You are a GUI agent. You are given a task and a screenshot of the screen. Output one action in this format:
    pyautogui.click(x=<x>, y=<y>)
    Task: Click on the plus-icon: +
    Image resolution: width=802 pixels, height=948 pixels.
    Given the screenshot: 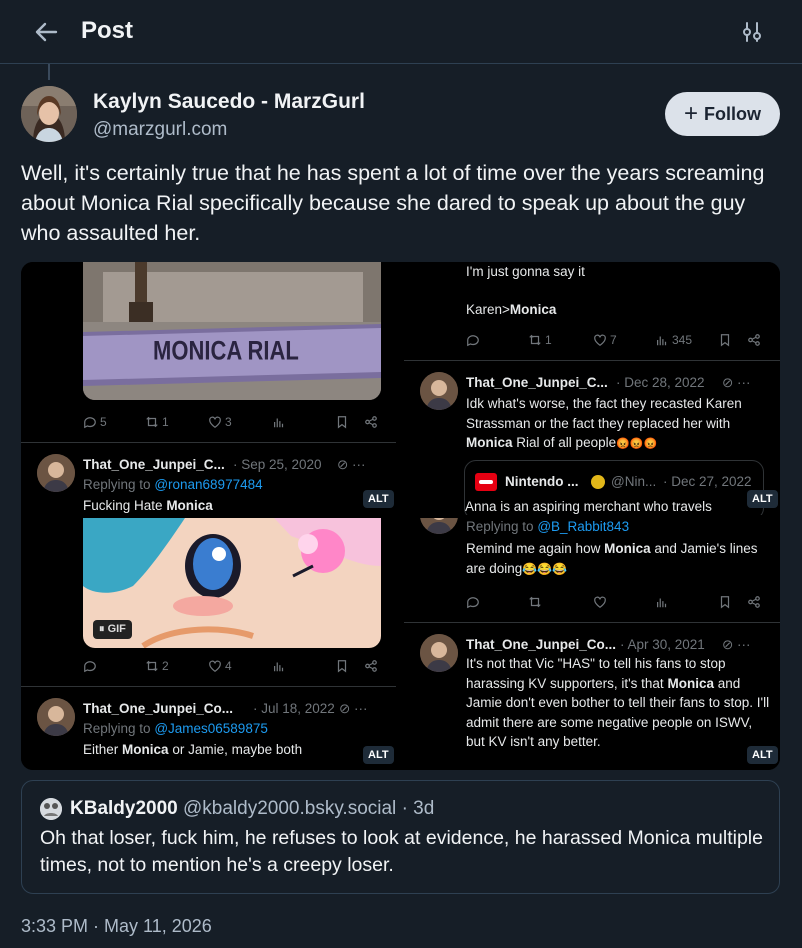 What is the action you would take?
    pyautogui.click(x=690, y=113)
    